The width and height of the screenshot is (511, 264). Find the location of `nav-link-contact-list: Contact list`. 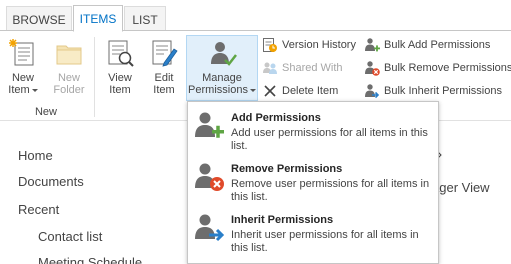

nav-link-contact-list: Contact list is located at coordinates (70, 236).